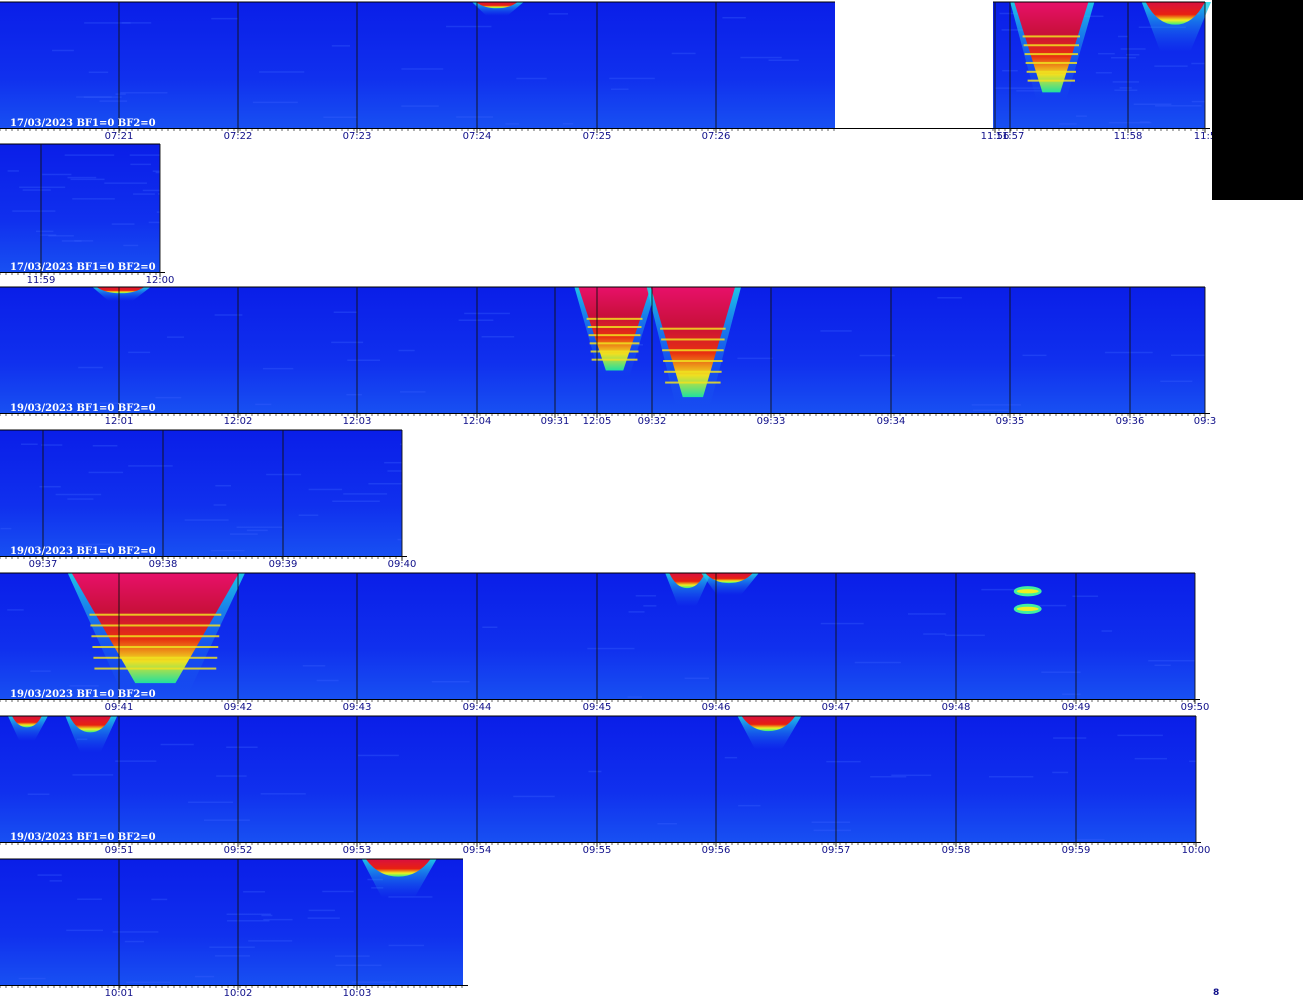  I want to click on x-tick-label: 09:57, so click(836, 850).